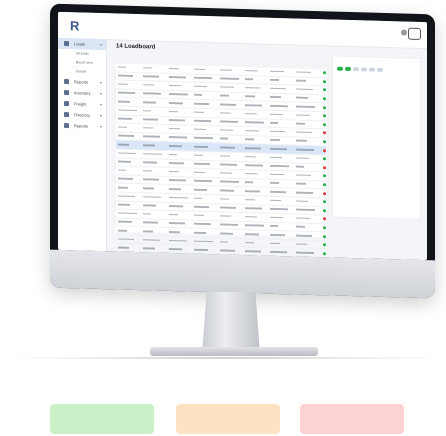 The height and width of the screenshot is (436, 446). What do you see at coordinates (324, 185) in the screenshot?
I see `status-dot` at bounding box center [324, 185].